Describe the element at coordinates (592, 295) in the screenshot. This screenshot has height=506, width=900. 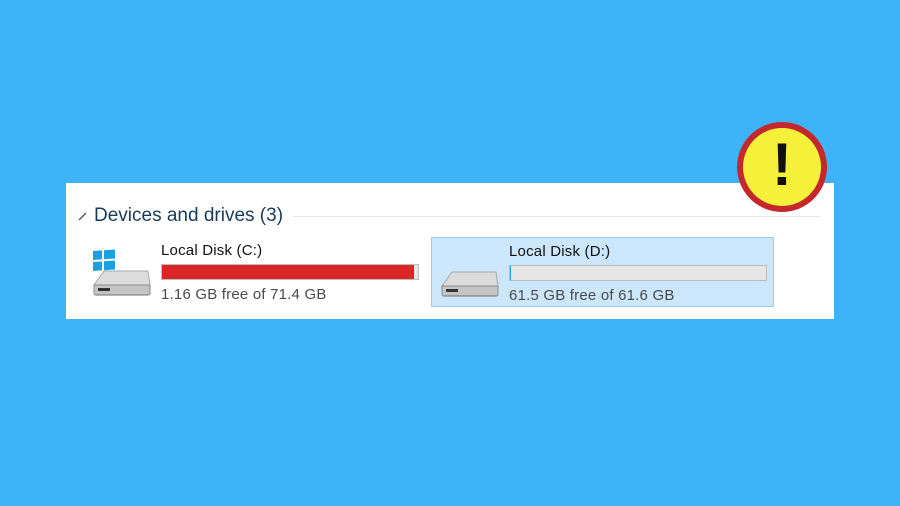
I see `drive-free-space: 61.5 GB free of 61.6 GB` at that location.